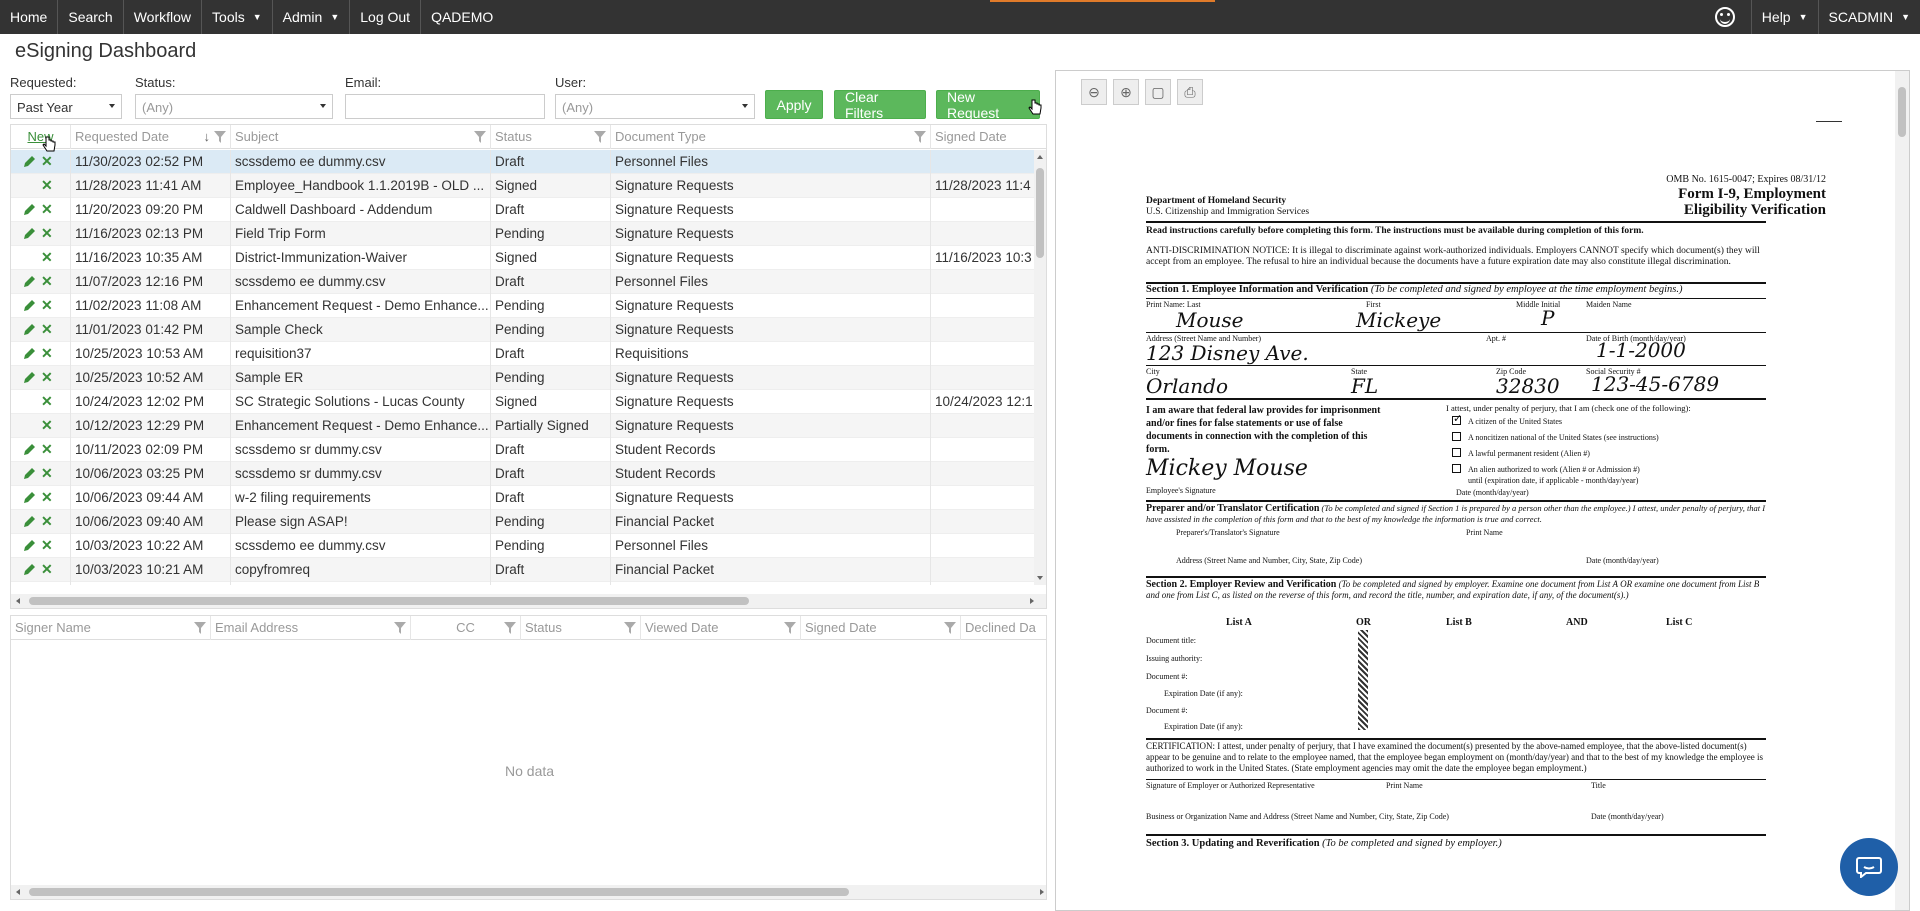 Image resolution: width=1920 pixels, height=911 pixels. What do you see at coordinates (1126, 92) in the screenshot?
I see `zoom-in-icon: ⊕` at bounding box center [1126, 92].